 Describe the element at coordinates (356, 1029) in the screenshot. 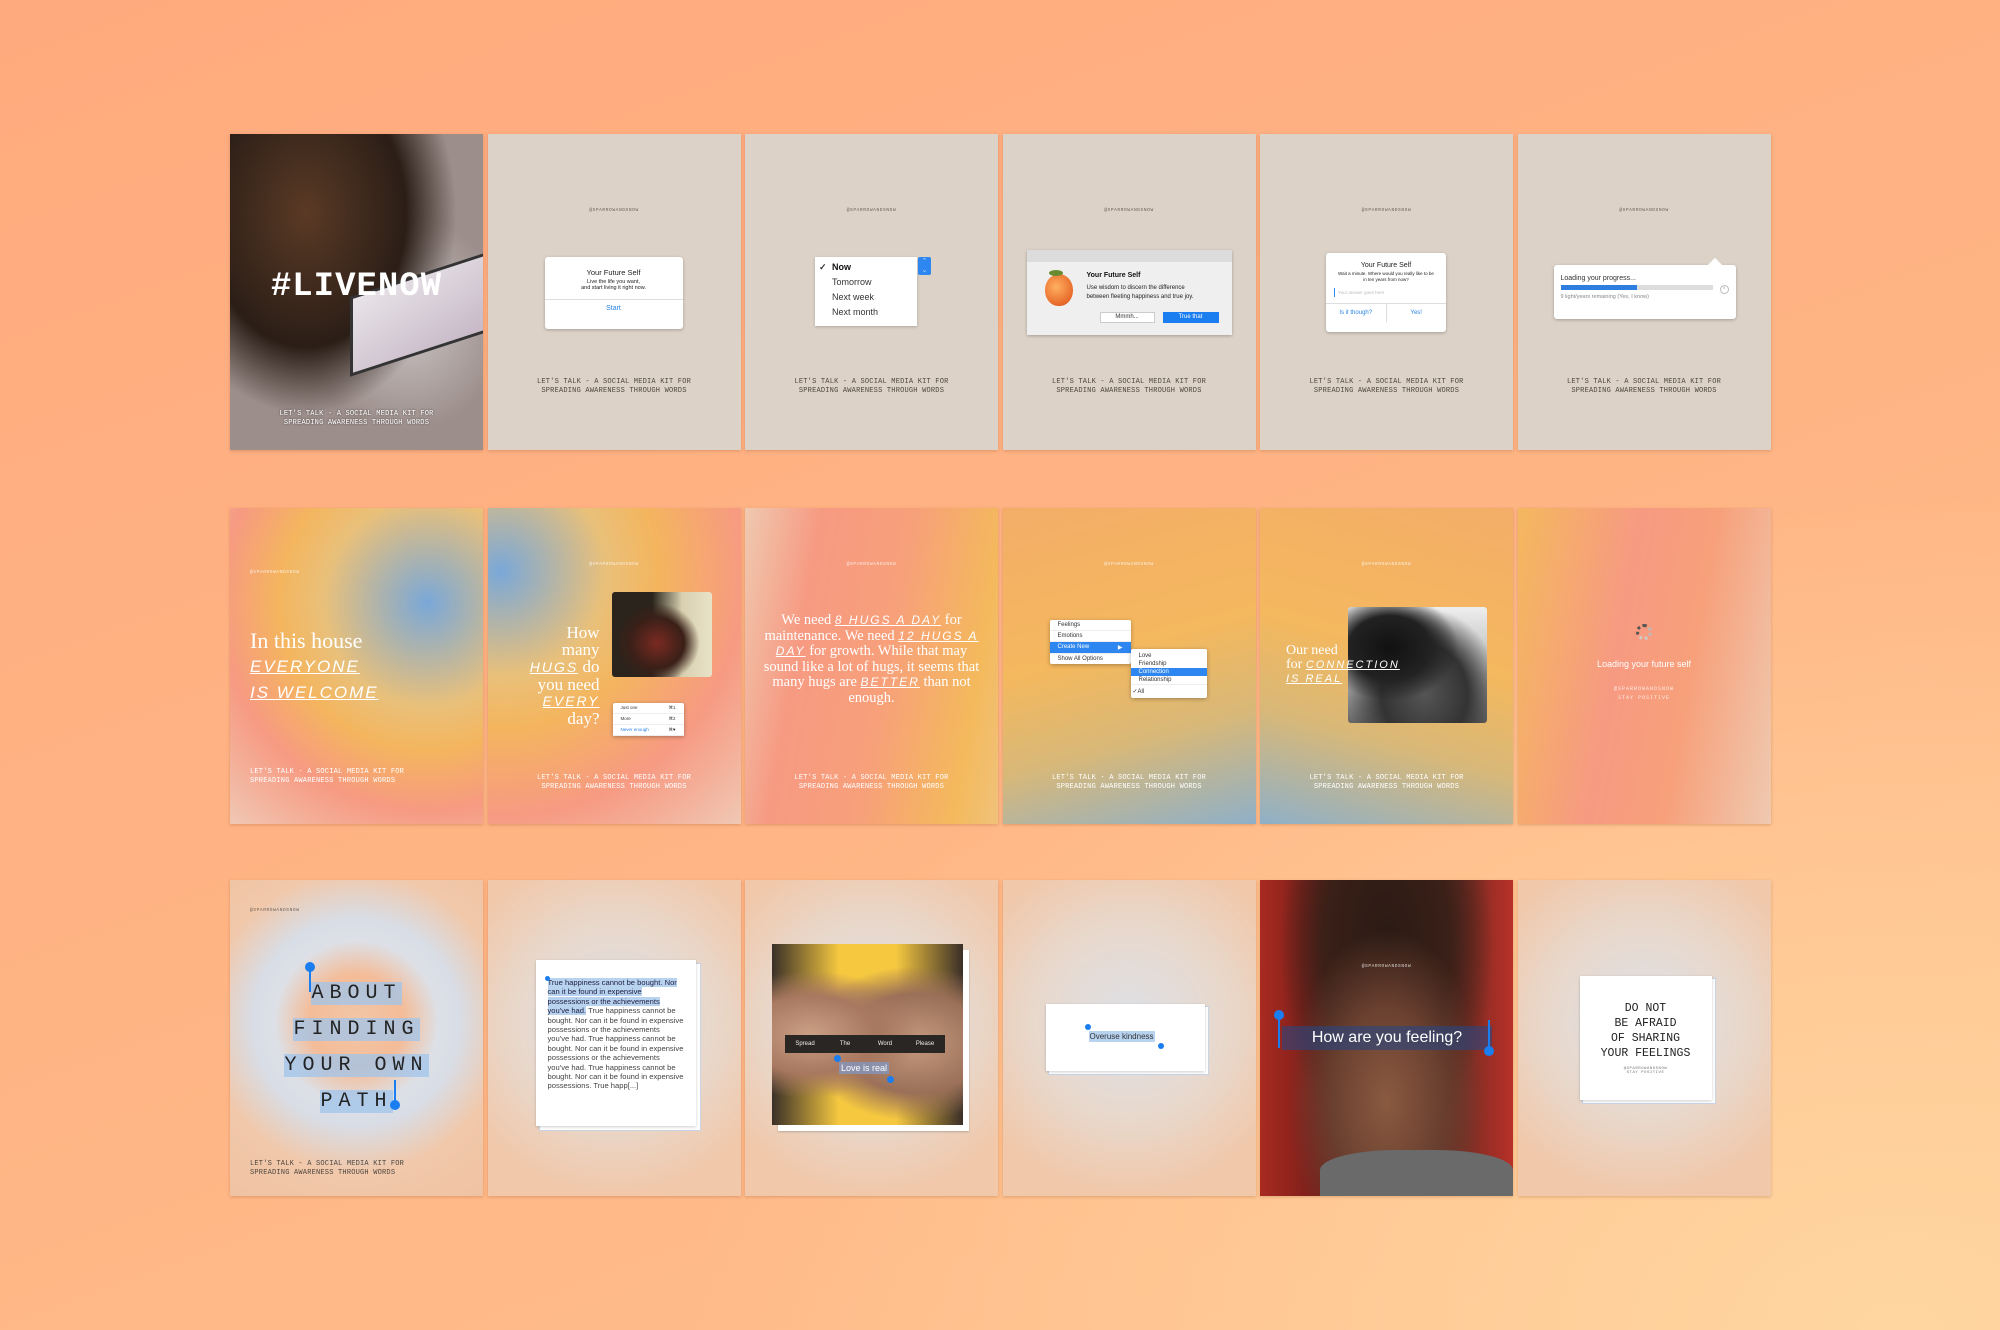

I see `selected-text: FINDING` at that location.